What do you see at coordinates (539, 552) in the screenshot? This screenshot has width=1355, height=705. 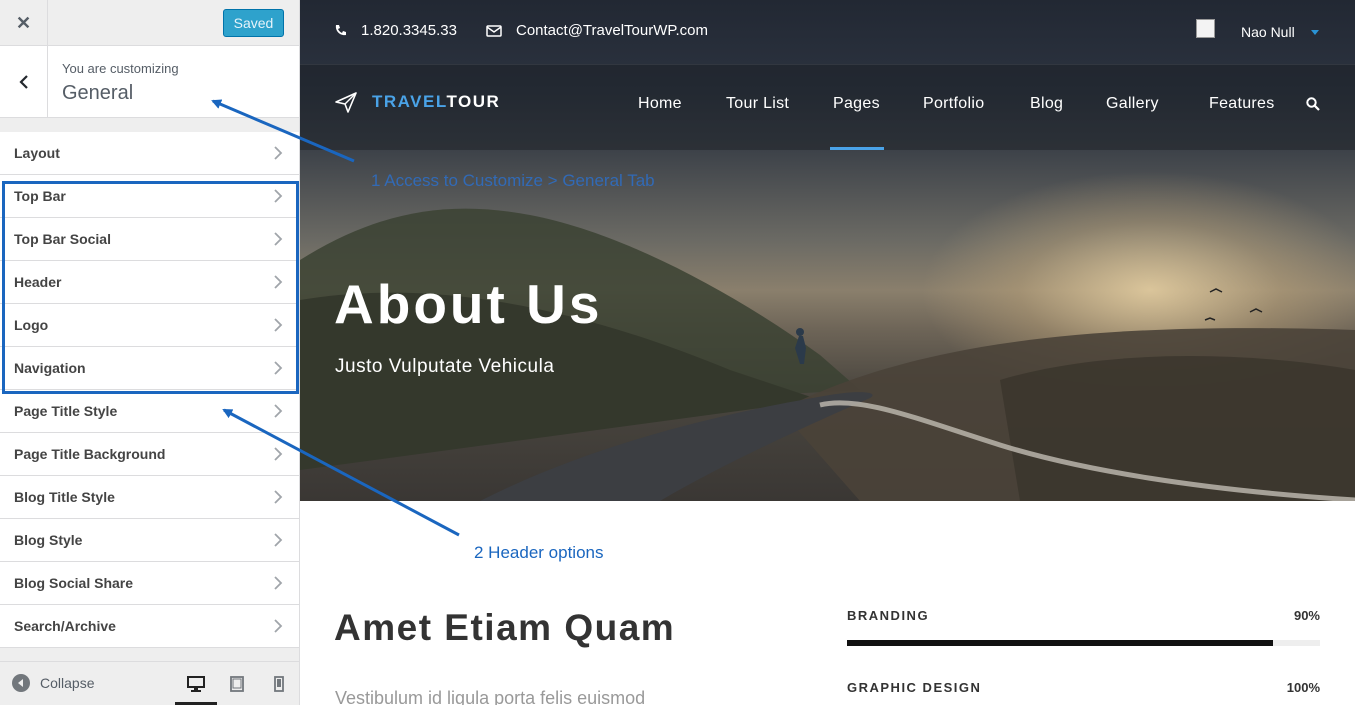 I see `annotation-note-2: 2 Header options` at bounding box center [539, 552].